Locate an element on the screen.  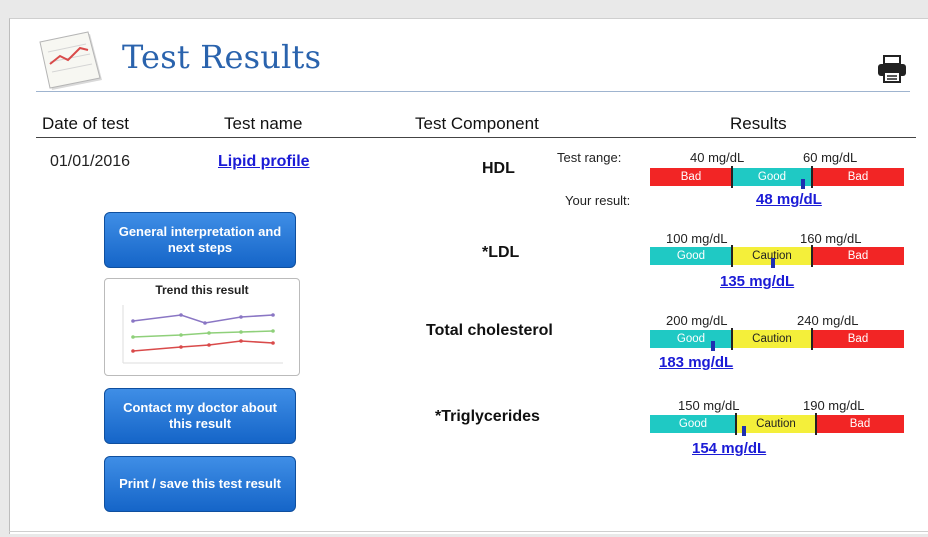
column-header-date: Date of test is located at coordinates (85, 123).